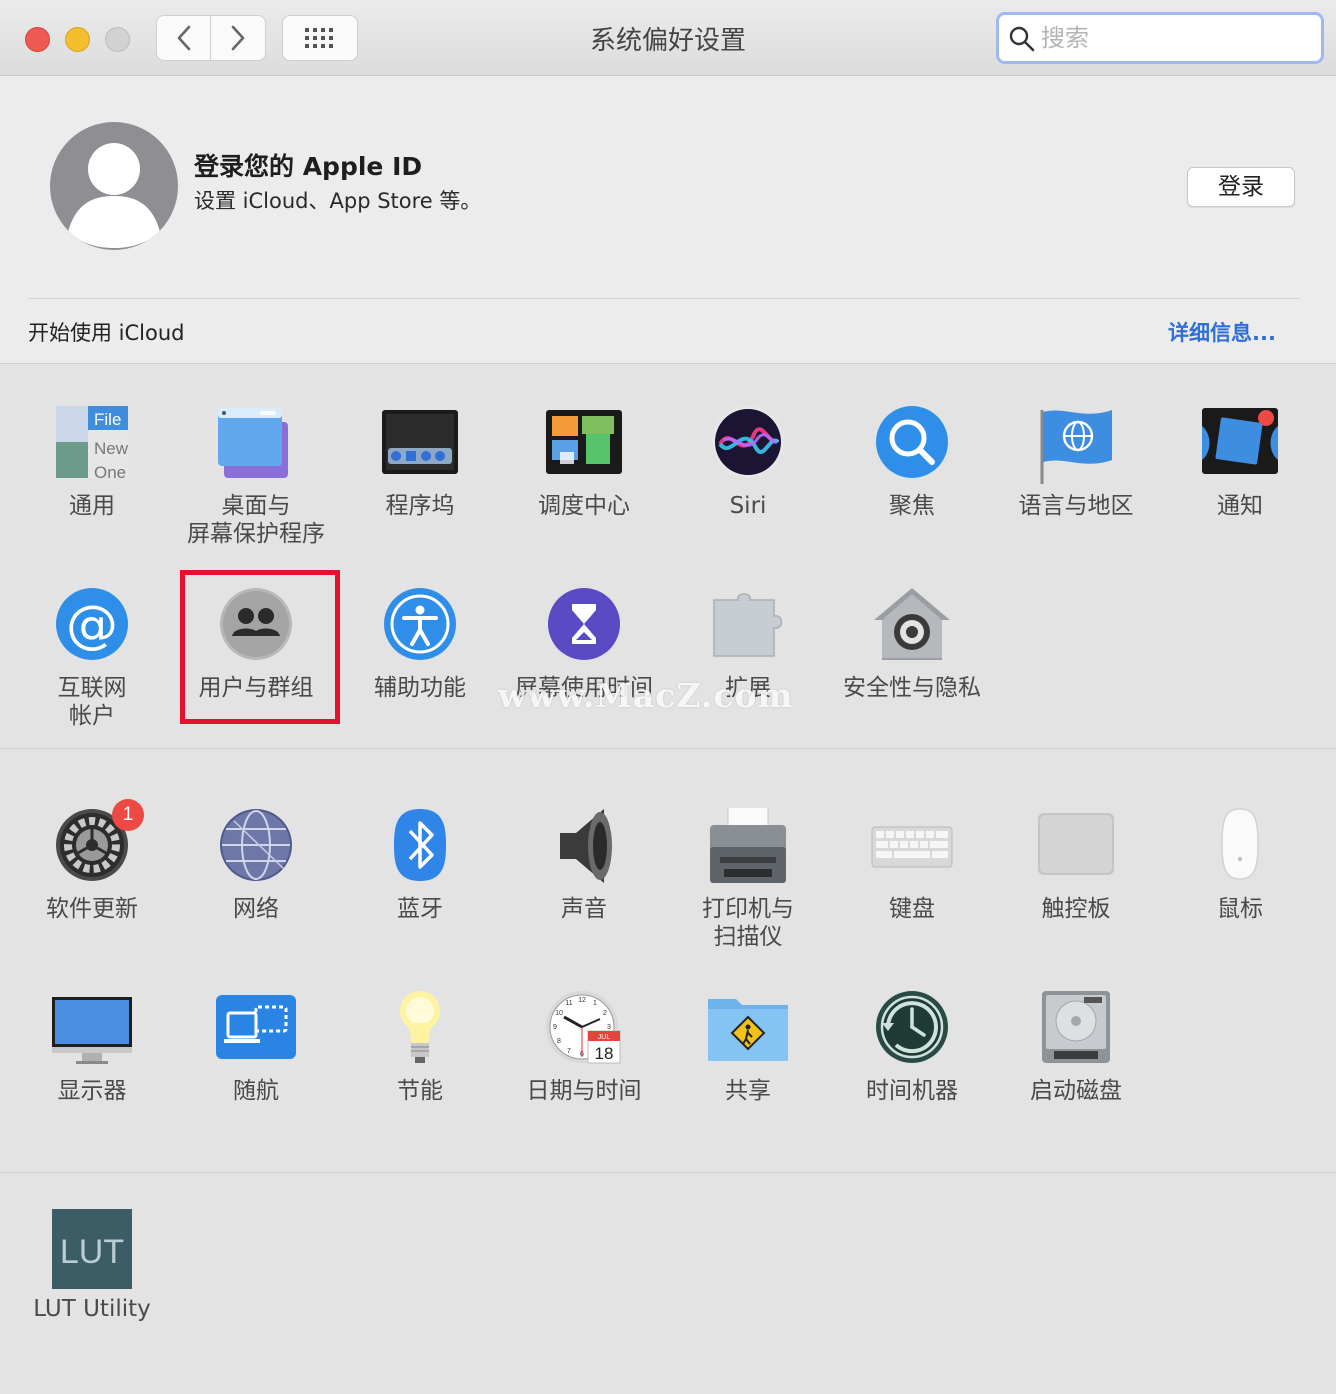  Describe the element at coordinates (308, 166) in the screenshot. I see `apple-id-title: 登录您的 Apple ID` at that location.